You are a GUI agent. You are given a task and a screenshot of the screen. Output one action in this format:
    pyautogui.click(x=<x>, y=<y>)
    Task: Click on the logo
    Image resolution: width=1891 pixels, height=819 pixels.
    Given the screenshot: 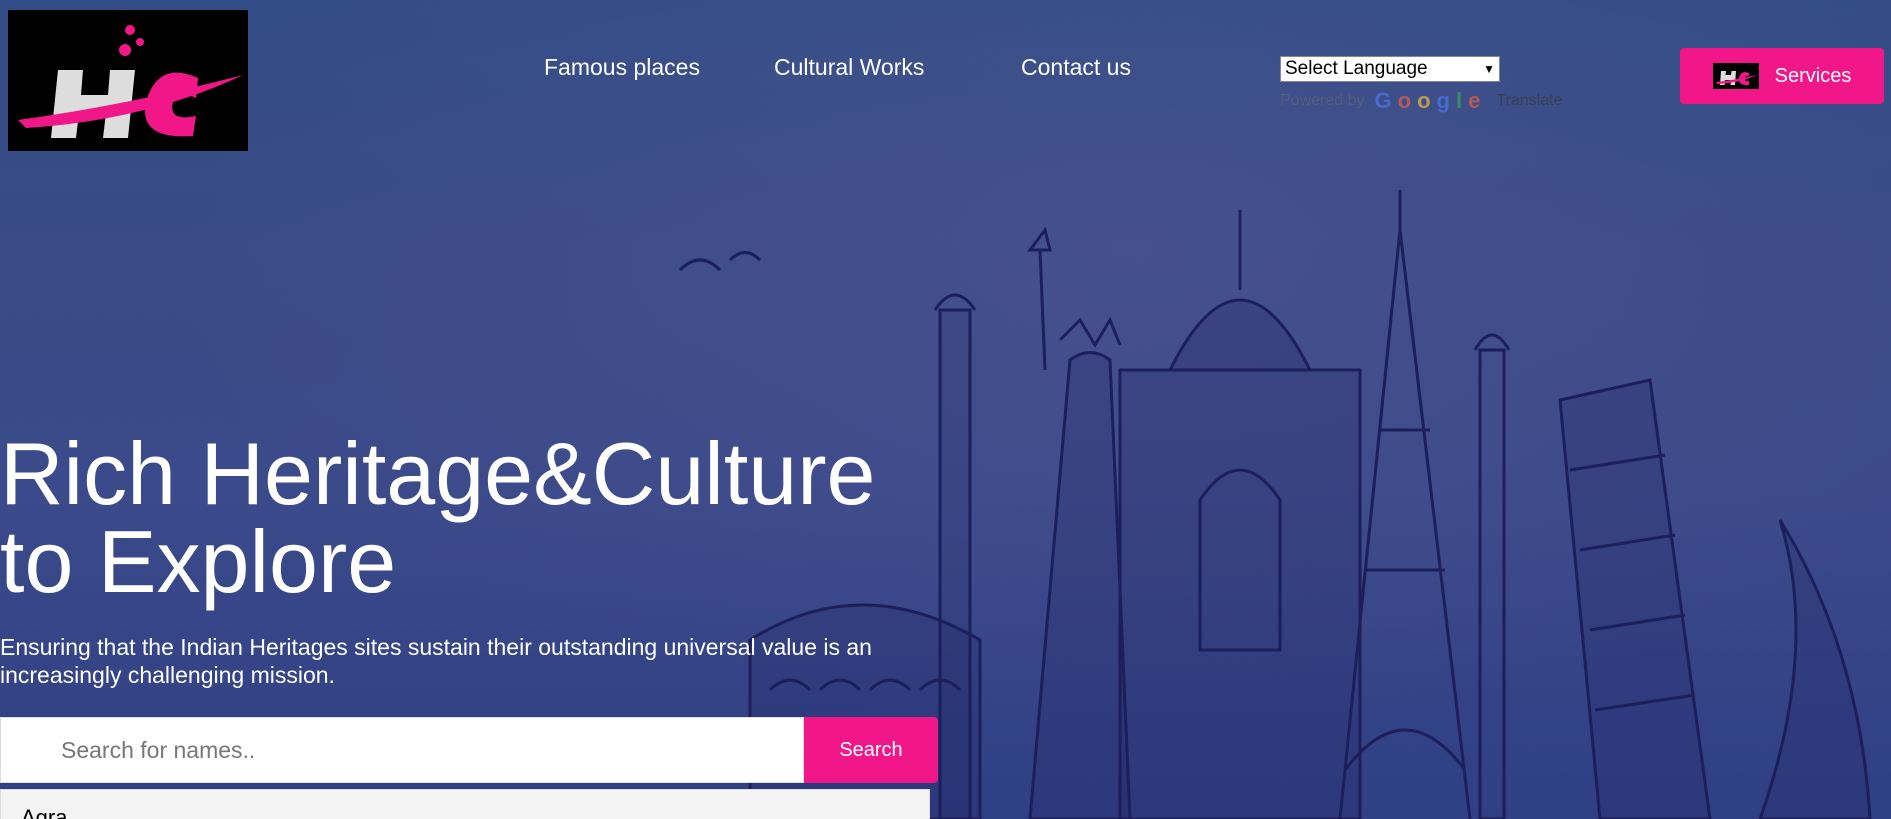 What is the action you would take?
    pyautogui.click(x=128, y=80)
    